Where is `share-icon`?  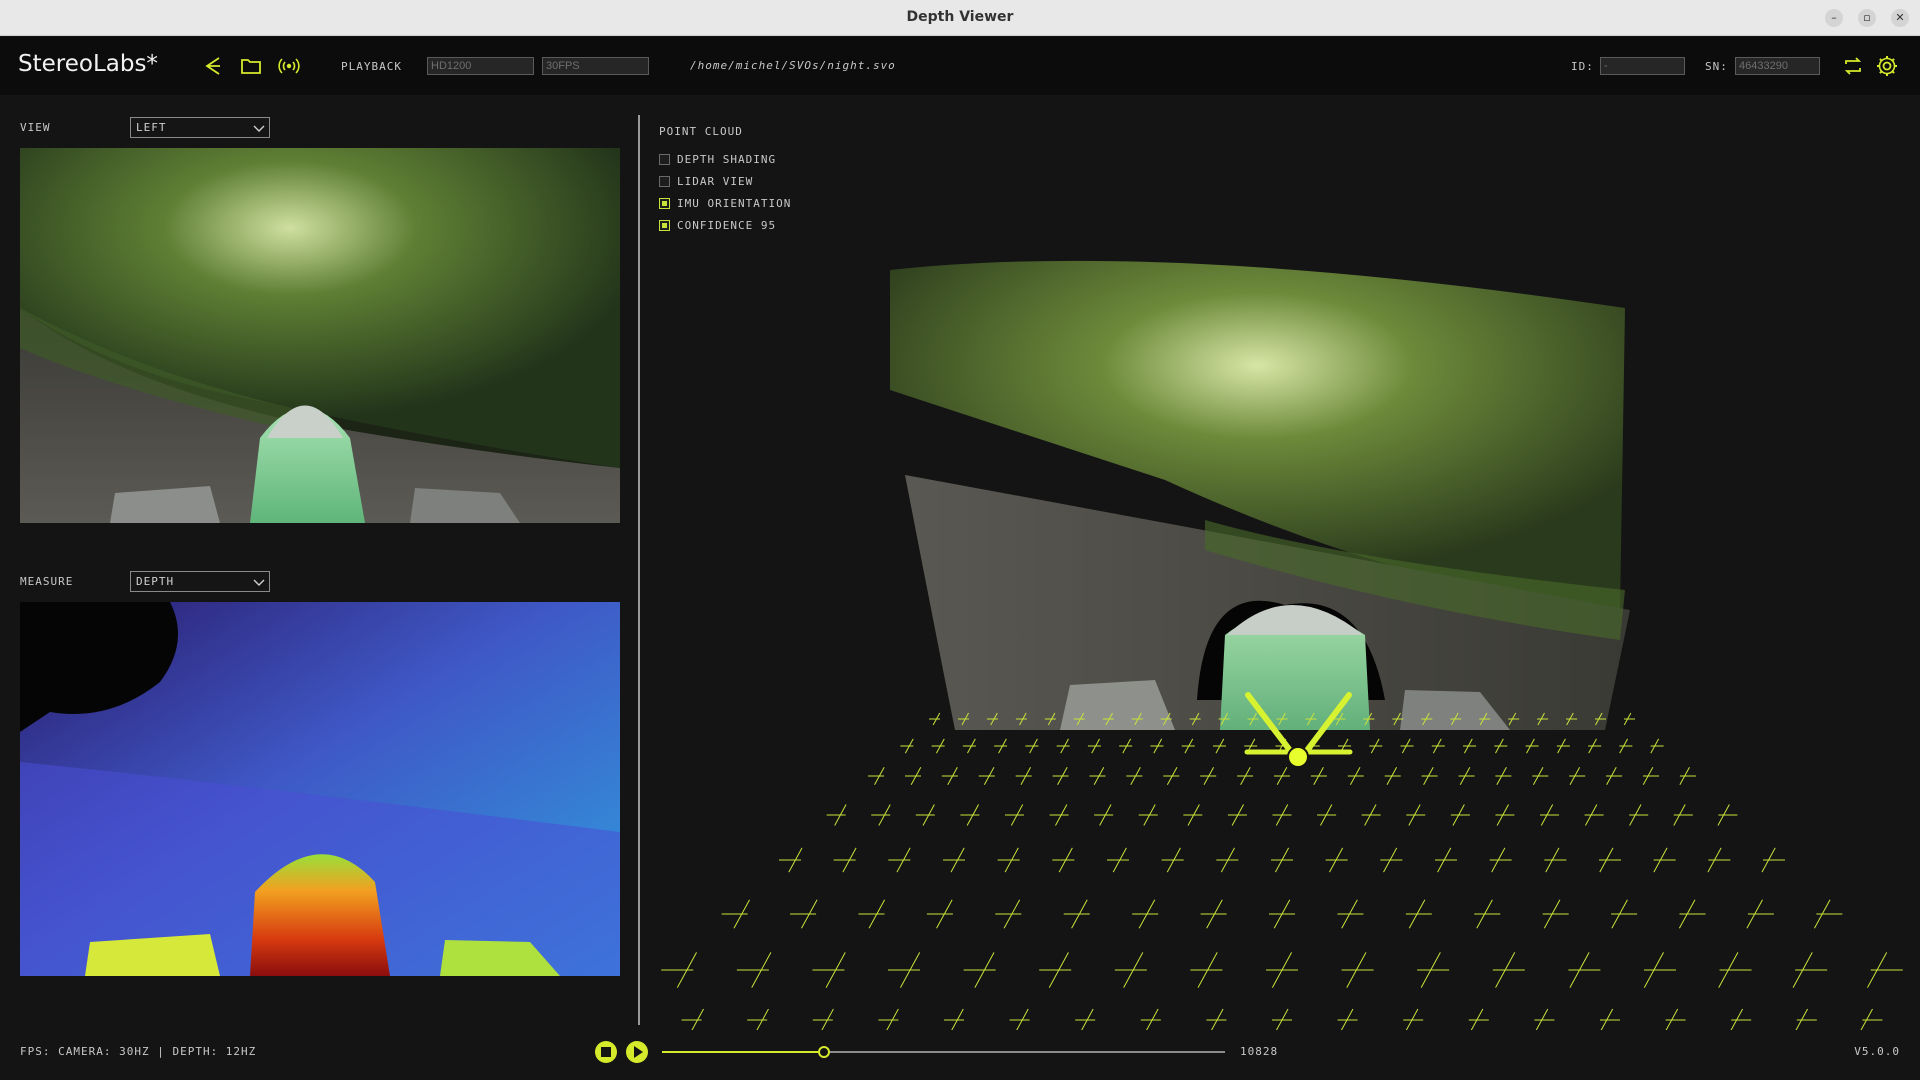
share-icon is located at coordinates (213, 66).